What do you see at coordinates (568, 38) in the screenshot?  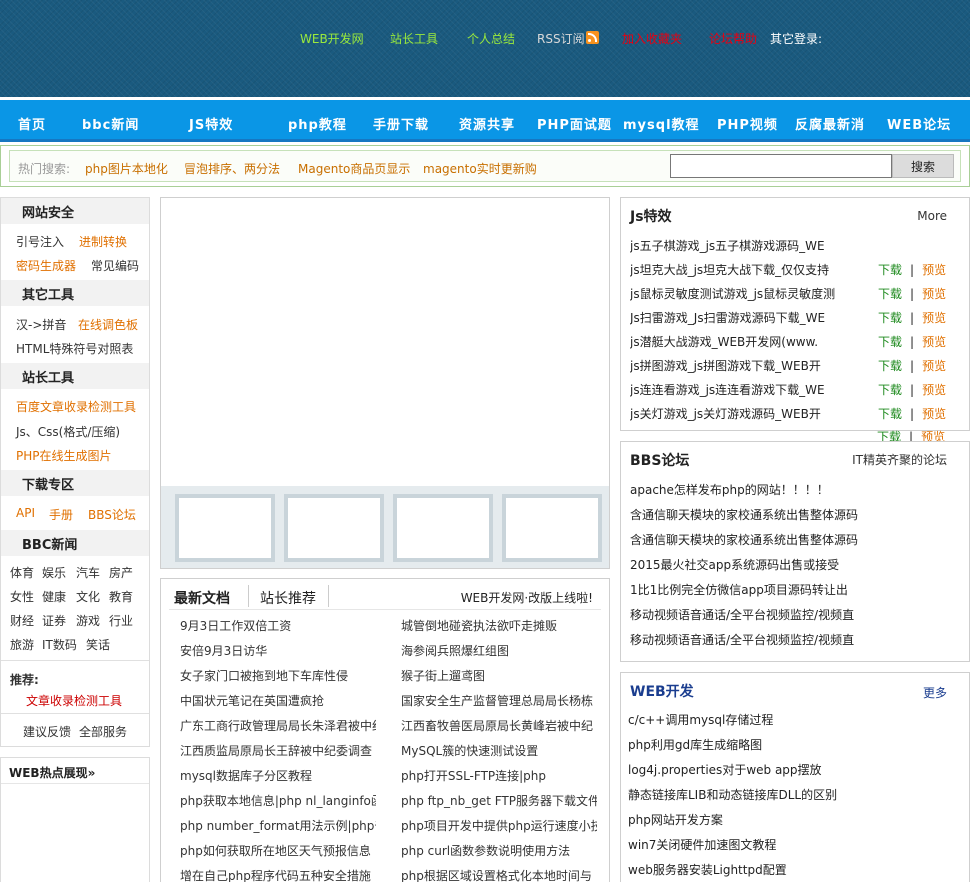 I see `top-link-rss: RSS订阅` at bounding box center [568, 38].